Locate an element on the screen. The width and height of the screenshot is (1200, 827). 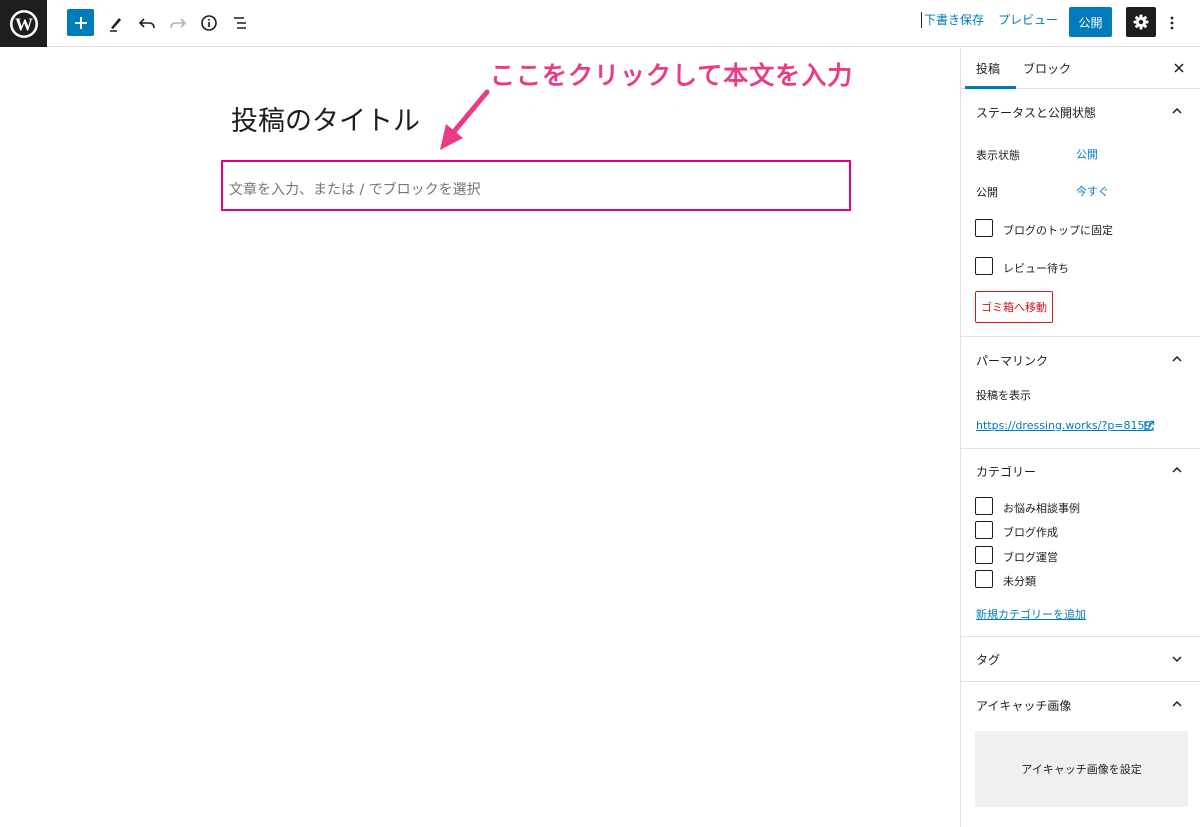
svg-text: W is located at coordinates (24, 24).